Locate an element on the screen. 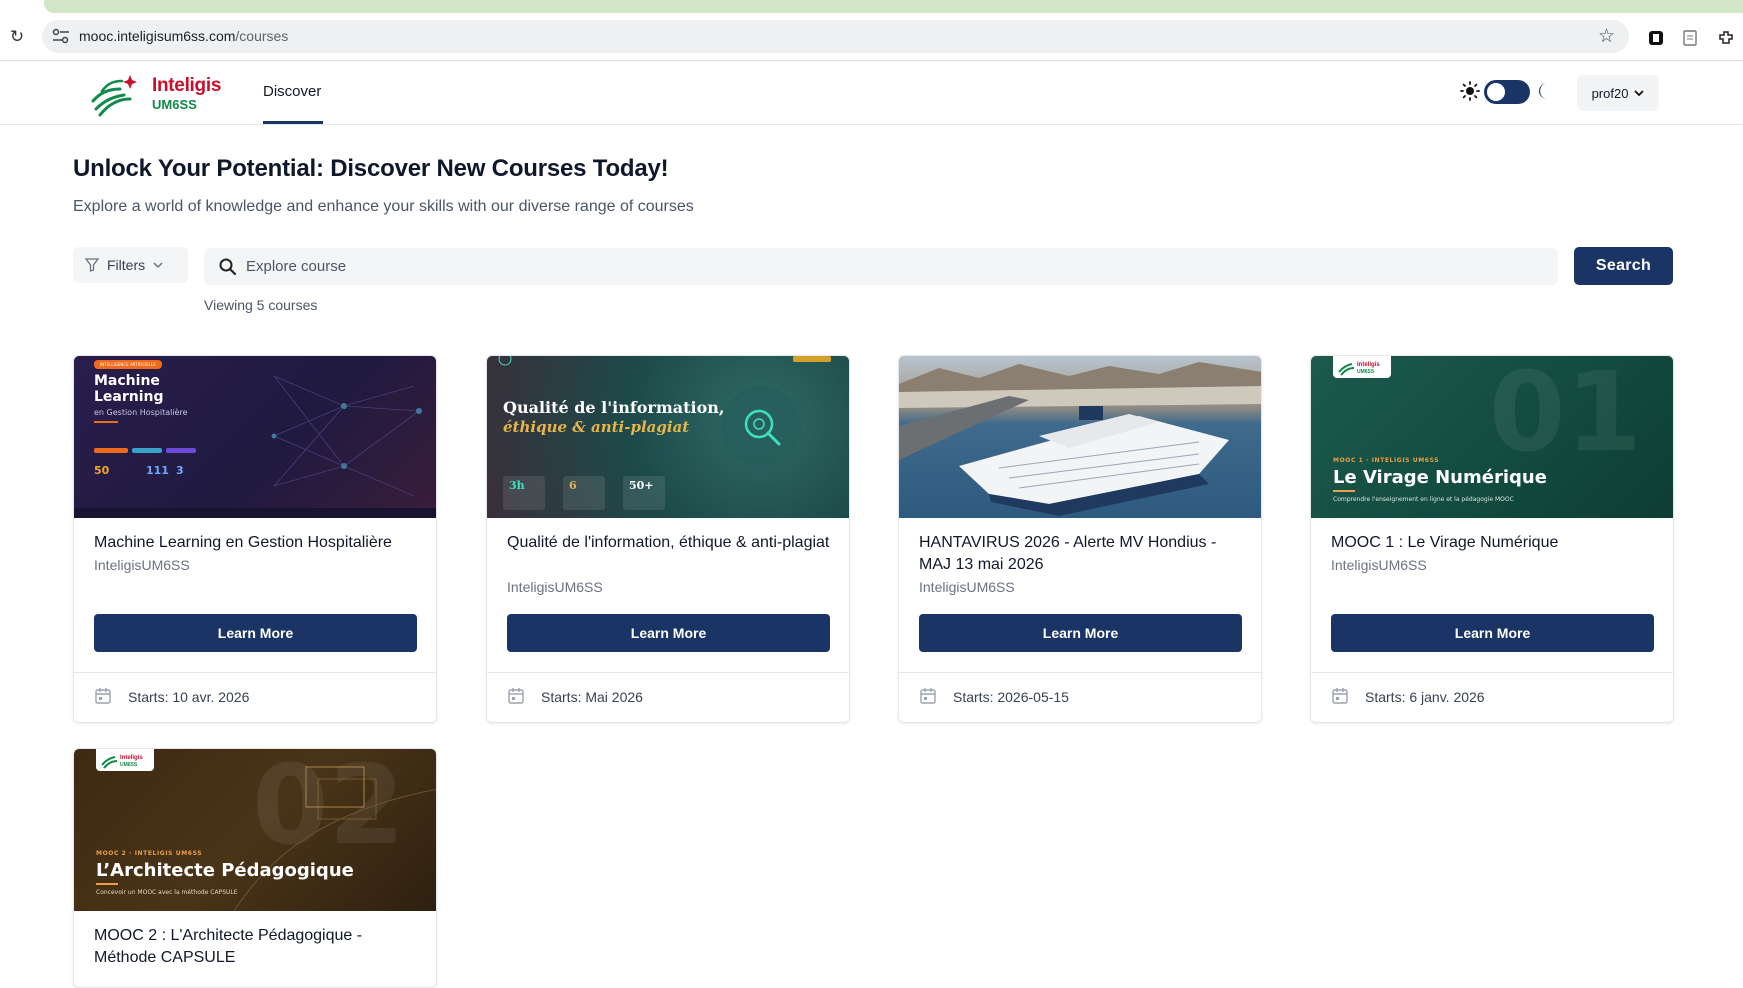 The height and width of the screenshot is (988, 1743). course-footer: Starts: 6 janv. 2026 is located at coordinates (1492, 697).